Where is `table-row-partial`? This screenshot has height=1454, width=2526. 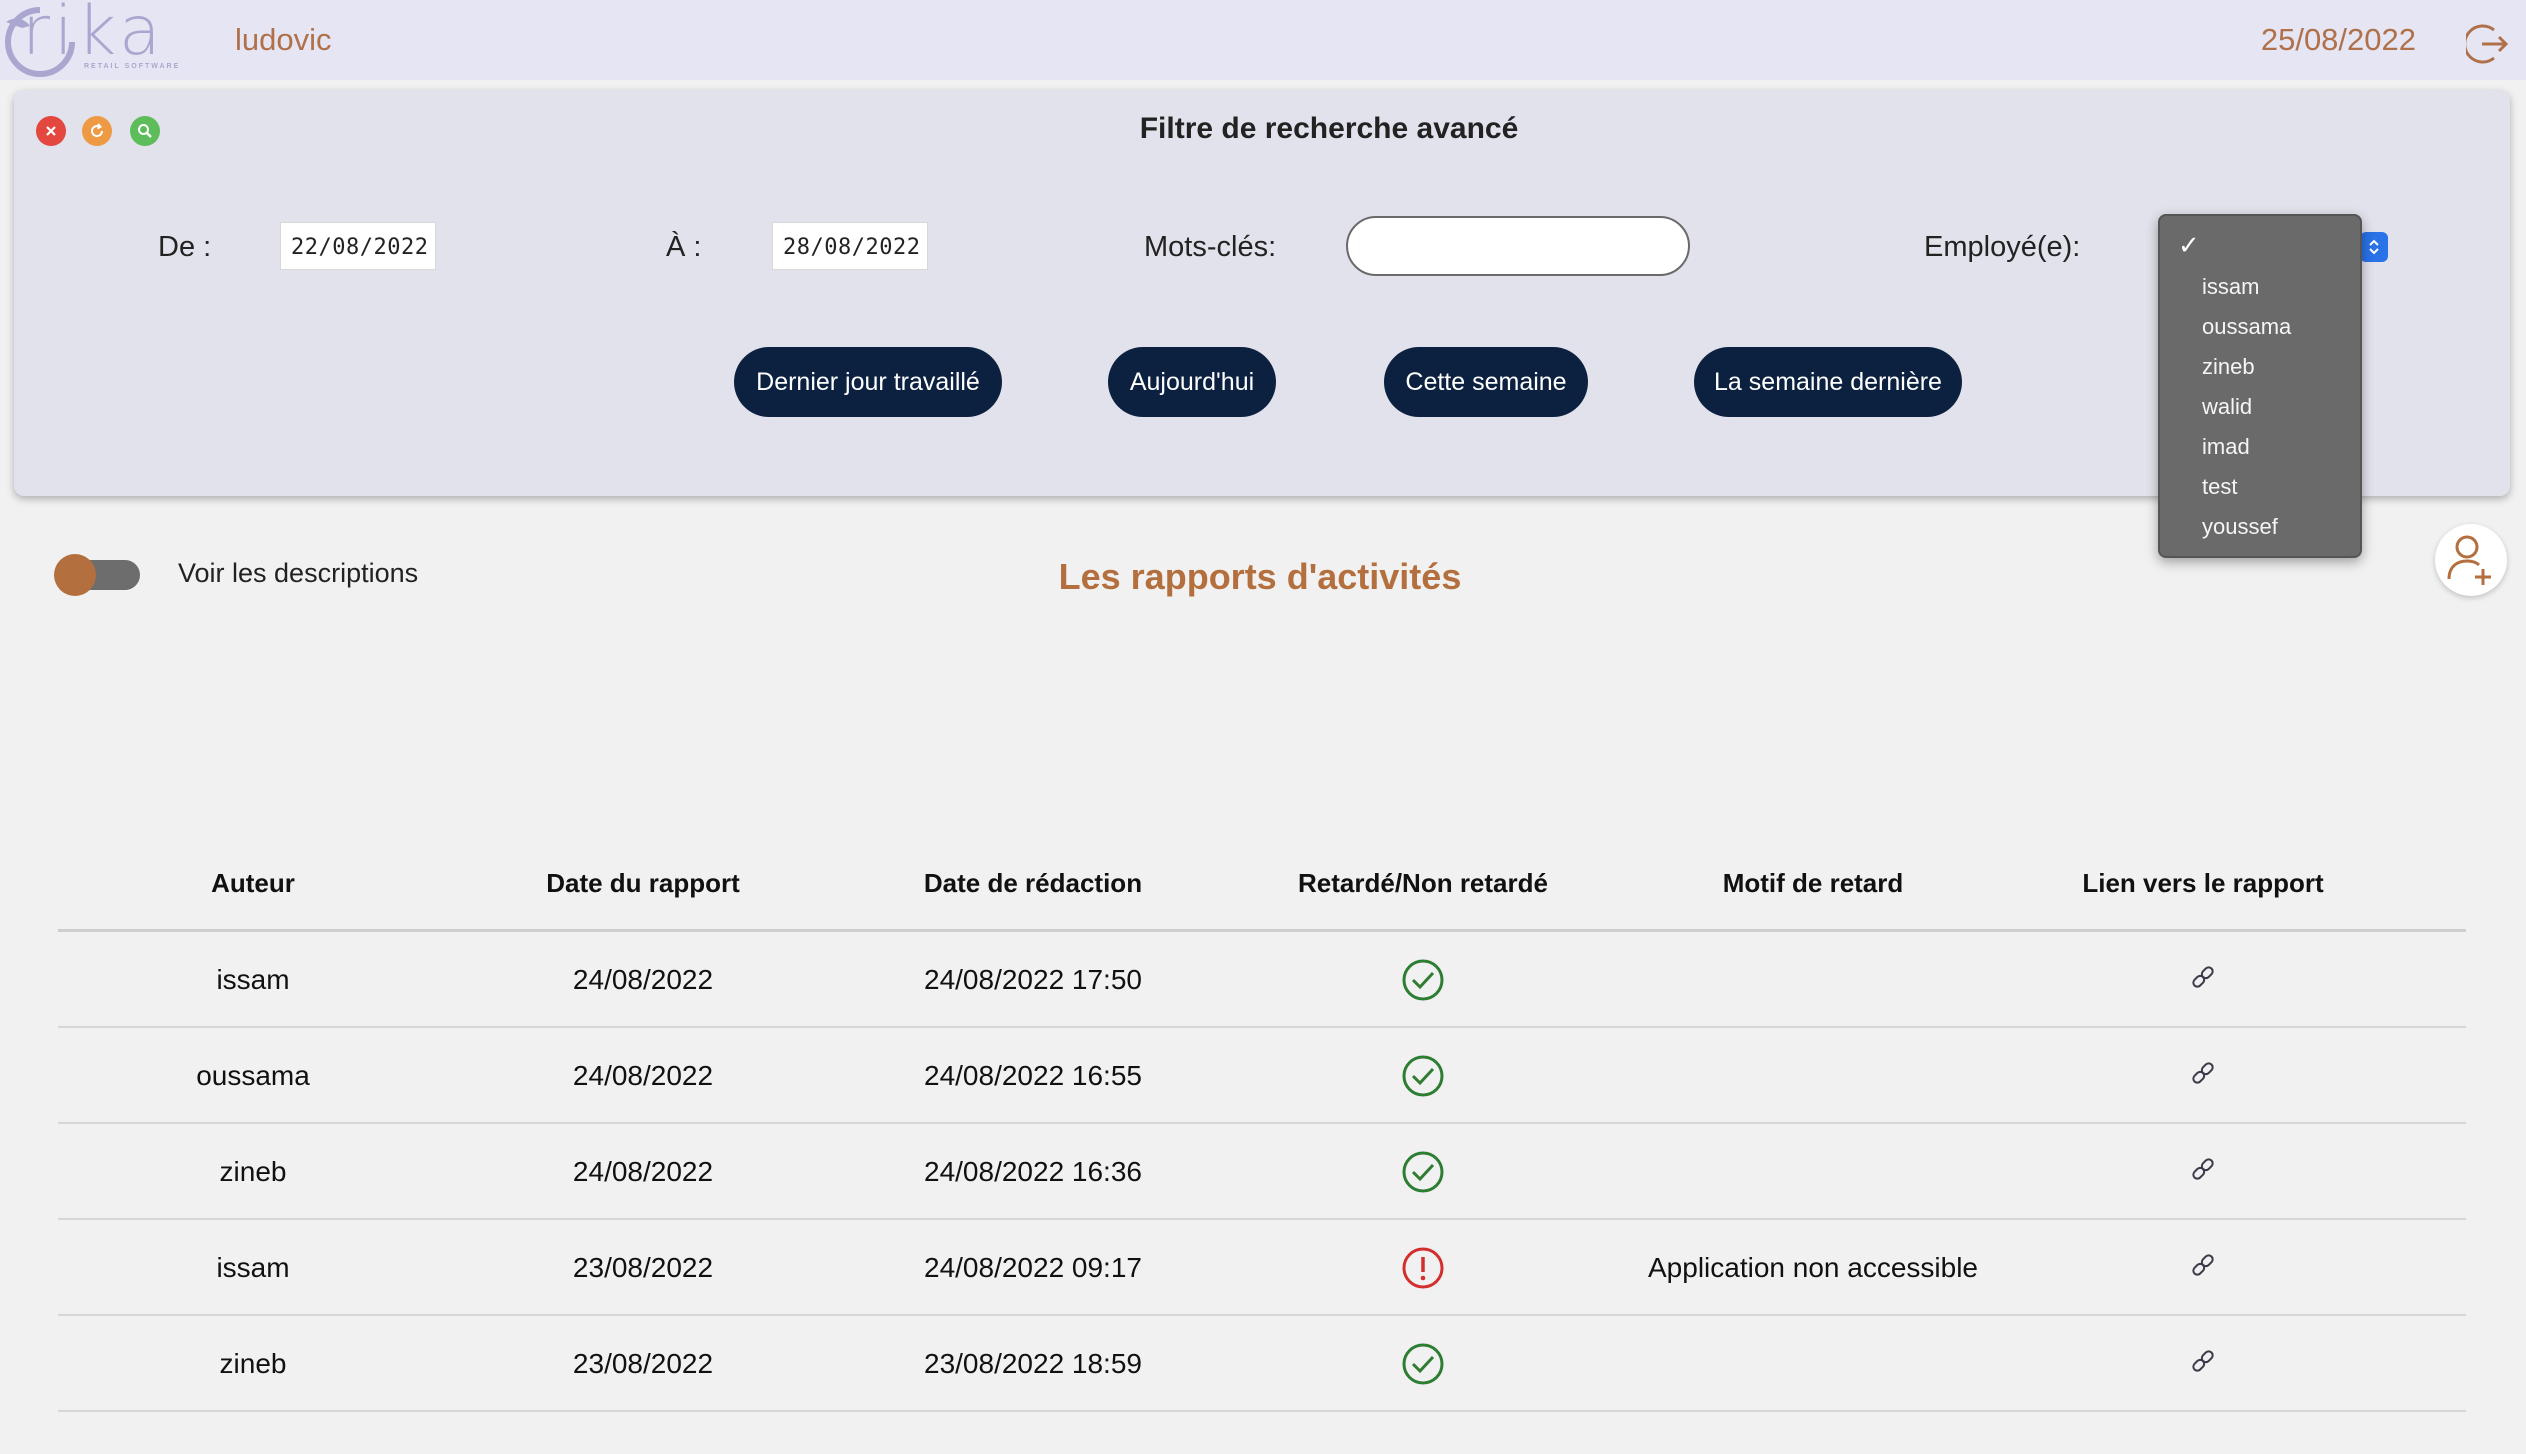
table-row-partial is located at coordinates (1262, 1434).